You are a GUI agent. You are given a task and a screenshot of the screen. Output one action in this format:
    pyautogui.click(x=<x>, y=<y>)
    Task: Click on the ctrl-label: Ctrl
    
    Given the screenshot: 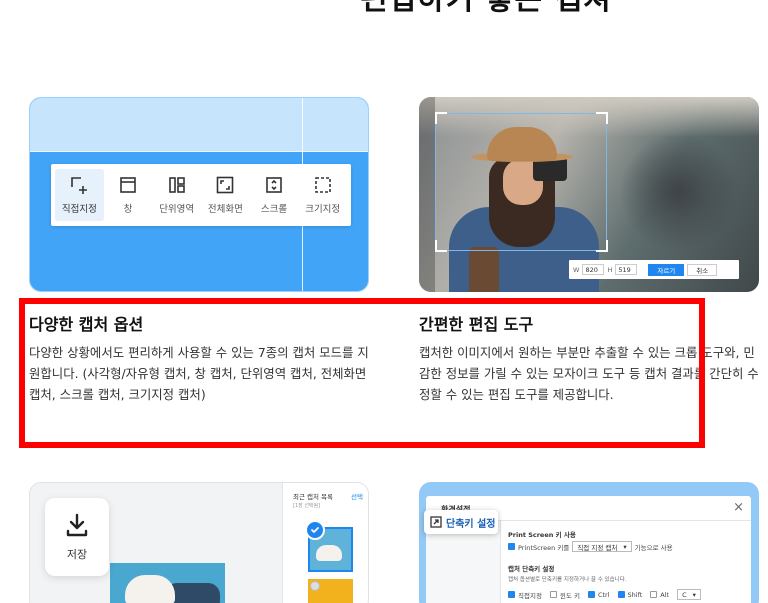 What is the action you would take?
    pyautogui.click(x=603, y=594)
    